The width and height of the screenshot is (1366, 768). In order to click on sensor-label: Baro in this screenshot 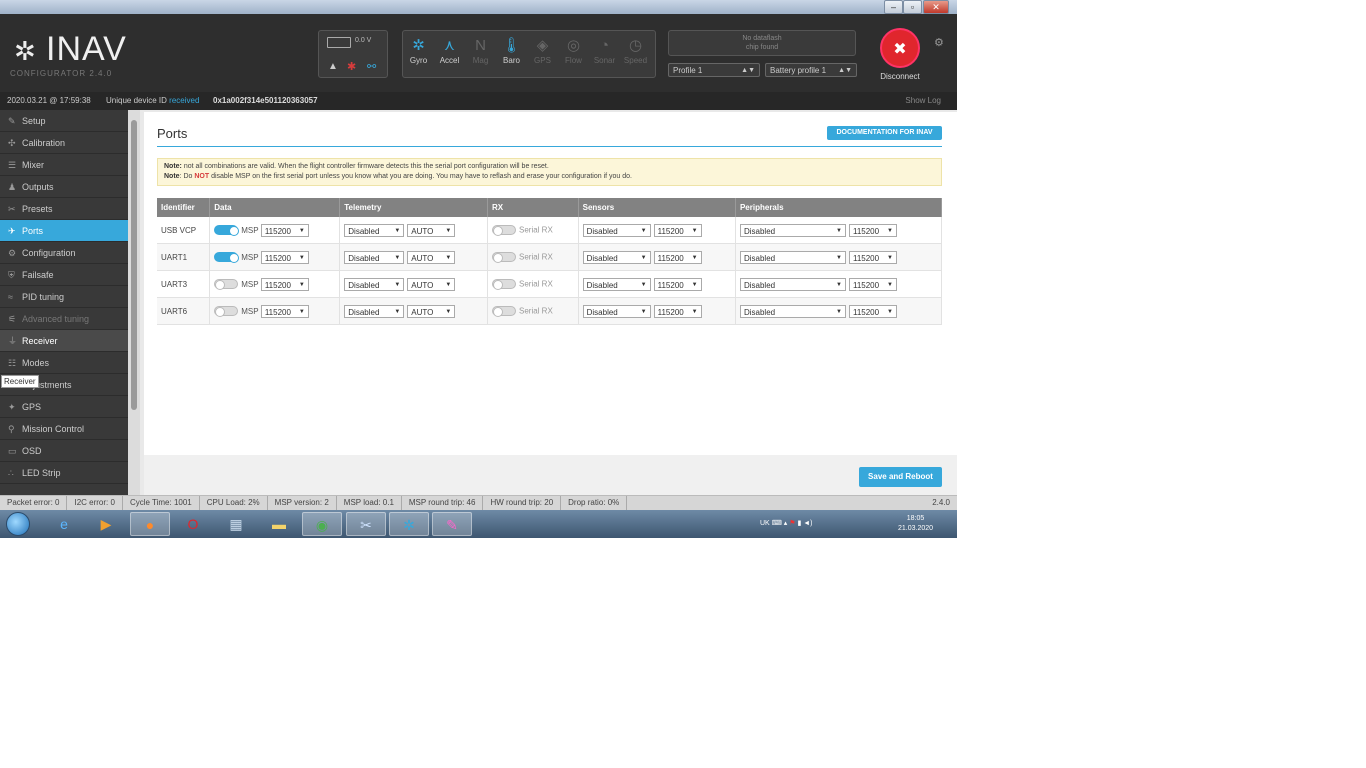, I will do `click(511, 60)`.